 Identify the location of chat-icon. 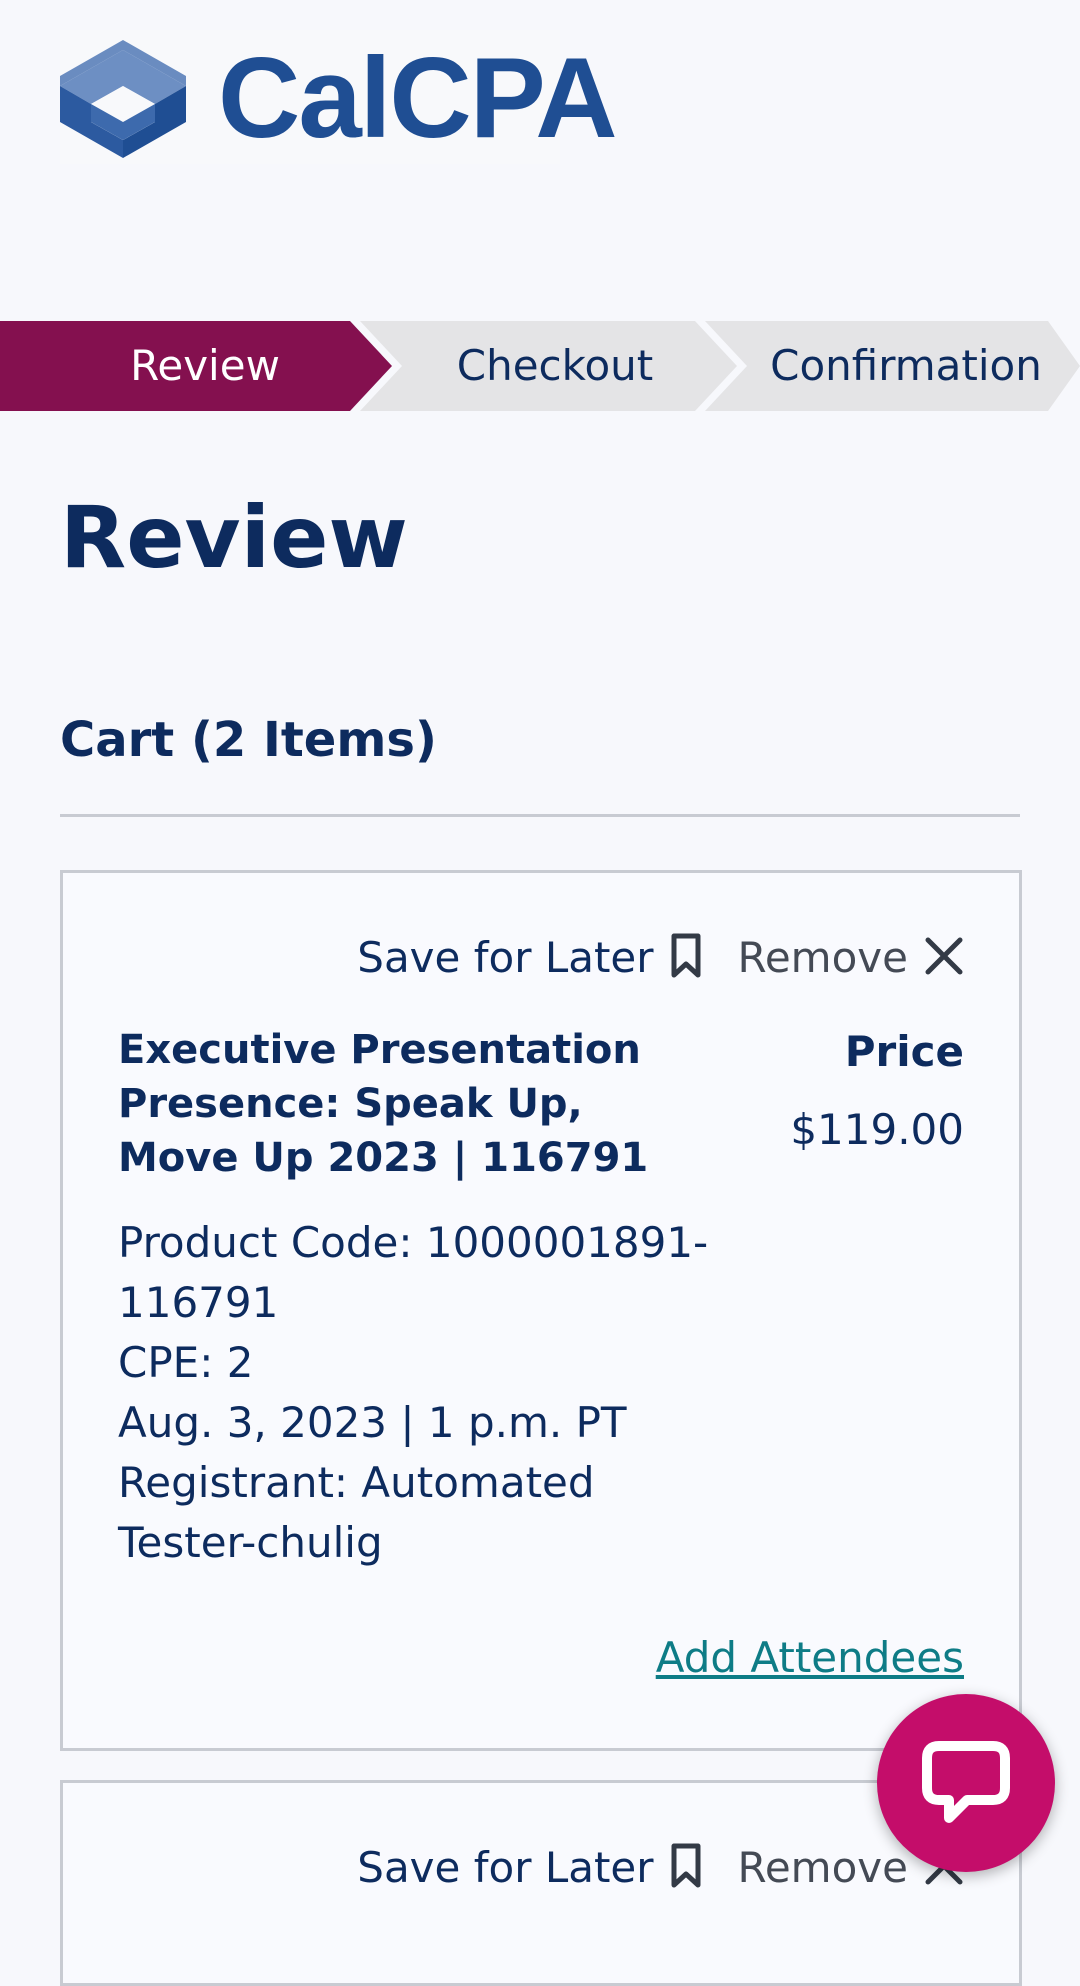
(966, 1782).